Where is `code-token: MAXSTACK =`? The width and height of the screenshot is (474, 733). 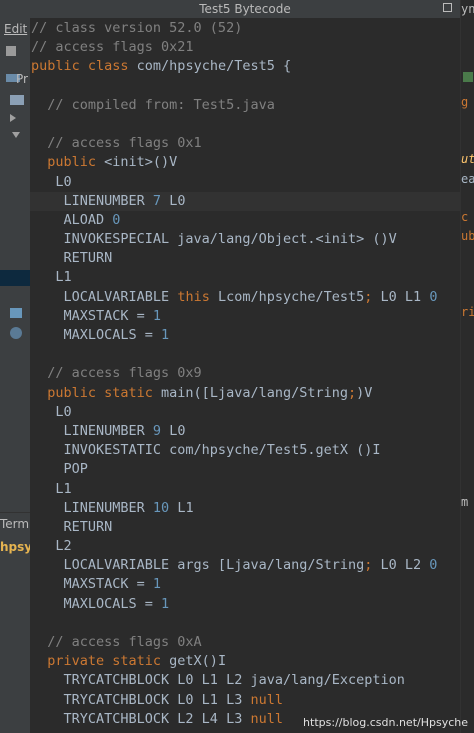
code-token: MAXSTACK = is located at coordinates (92, 584).